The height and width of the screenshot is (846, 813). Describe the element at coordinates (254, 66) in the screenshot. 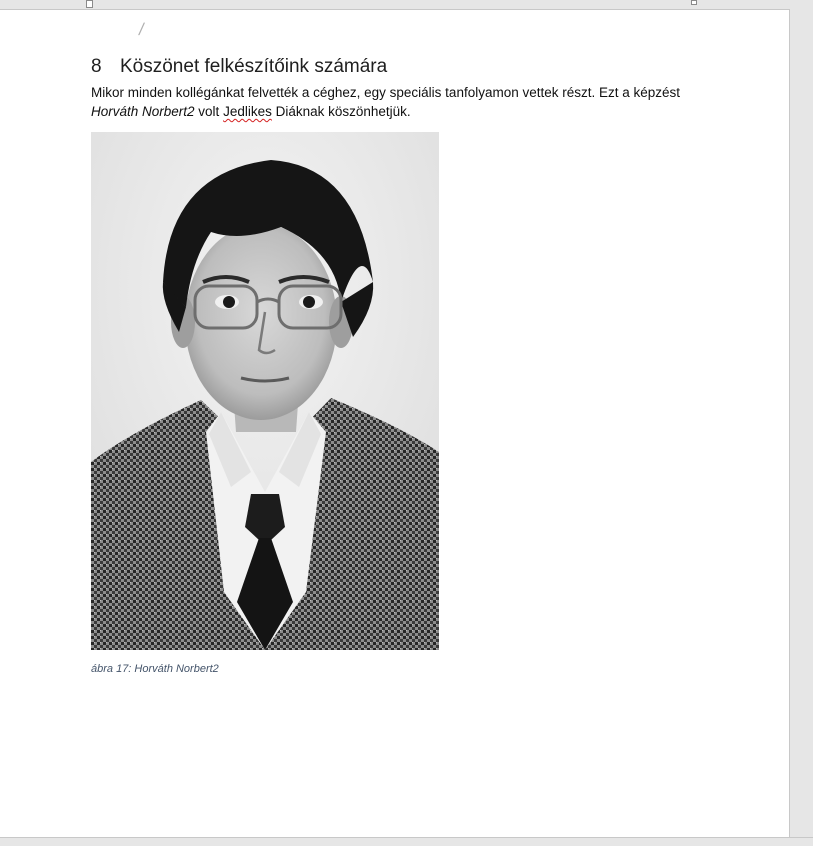

I see `heading-title: Köszönet felkészítőink számára` at that location.